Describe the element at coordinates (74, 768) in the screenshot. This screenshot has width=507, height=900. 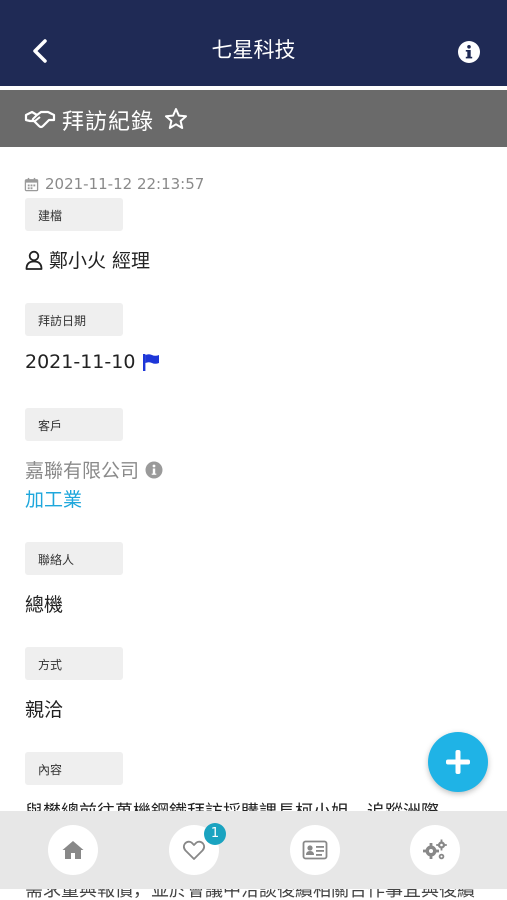
I see `field-label-content: 內容` at that location.